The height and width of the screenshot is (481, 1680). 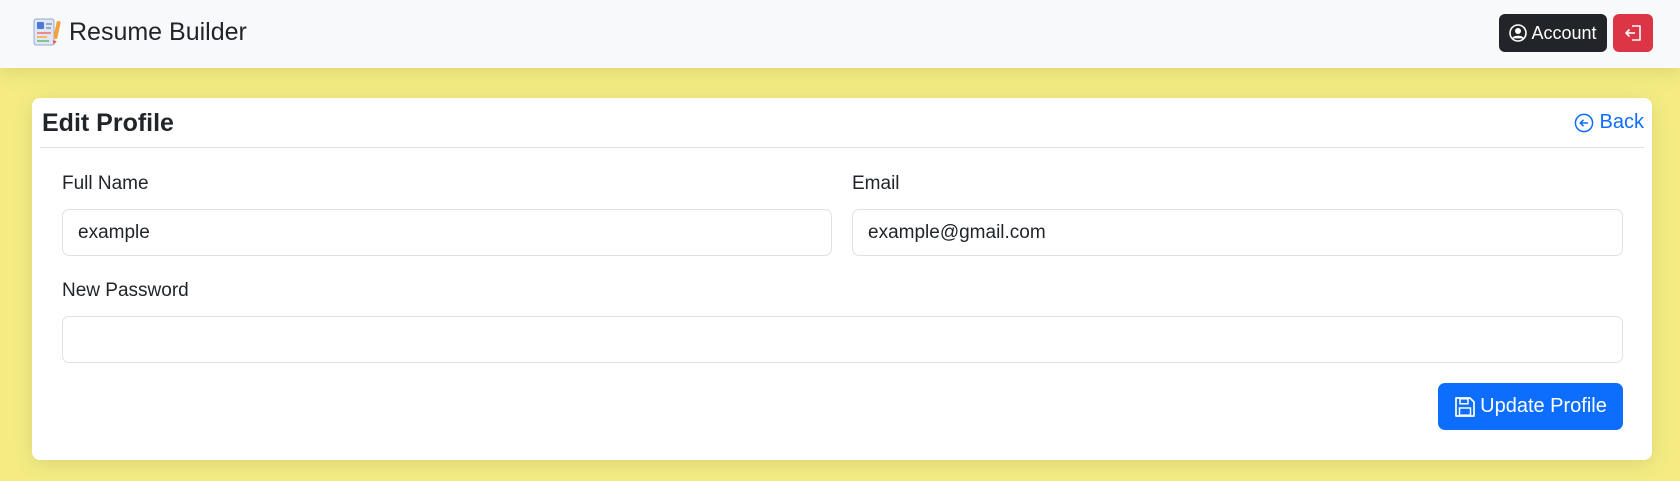 What do you see at coordinates (108, 123) in the screenshot?
I see `page-title: Edit Profile` at bounding box center [108, 123].